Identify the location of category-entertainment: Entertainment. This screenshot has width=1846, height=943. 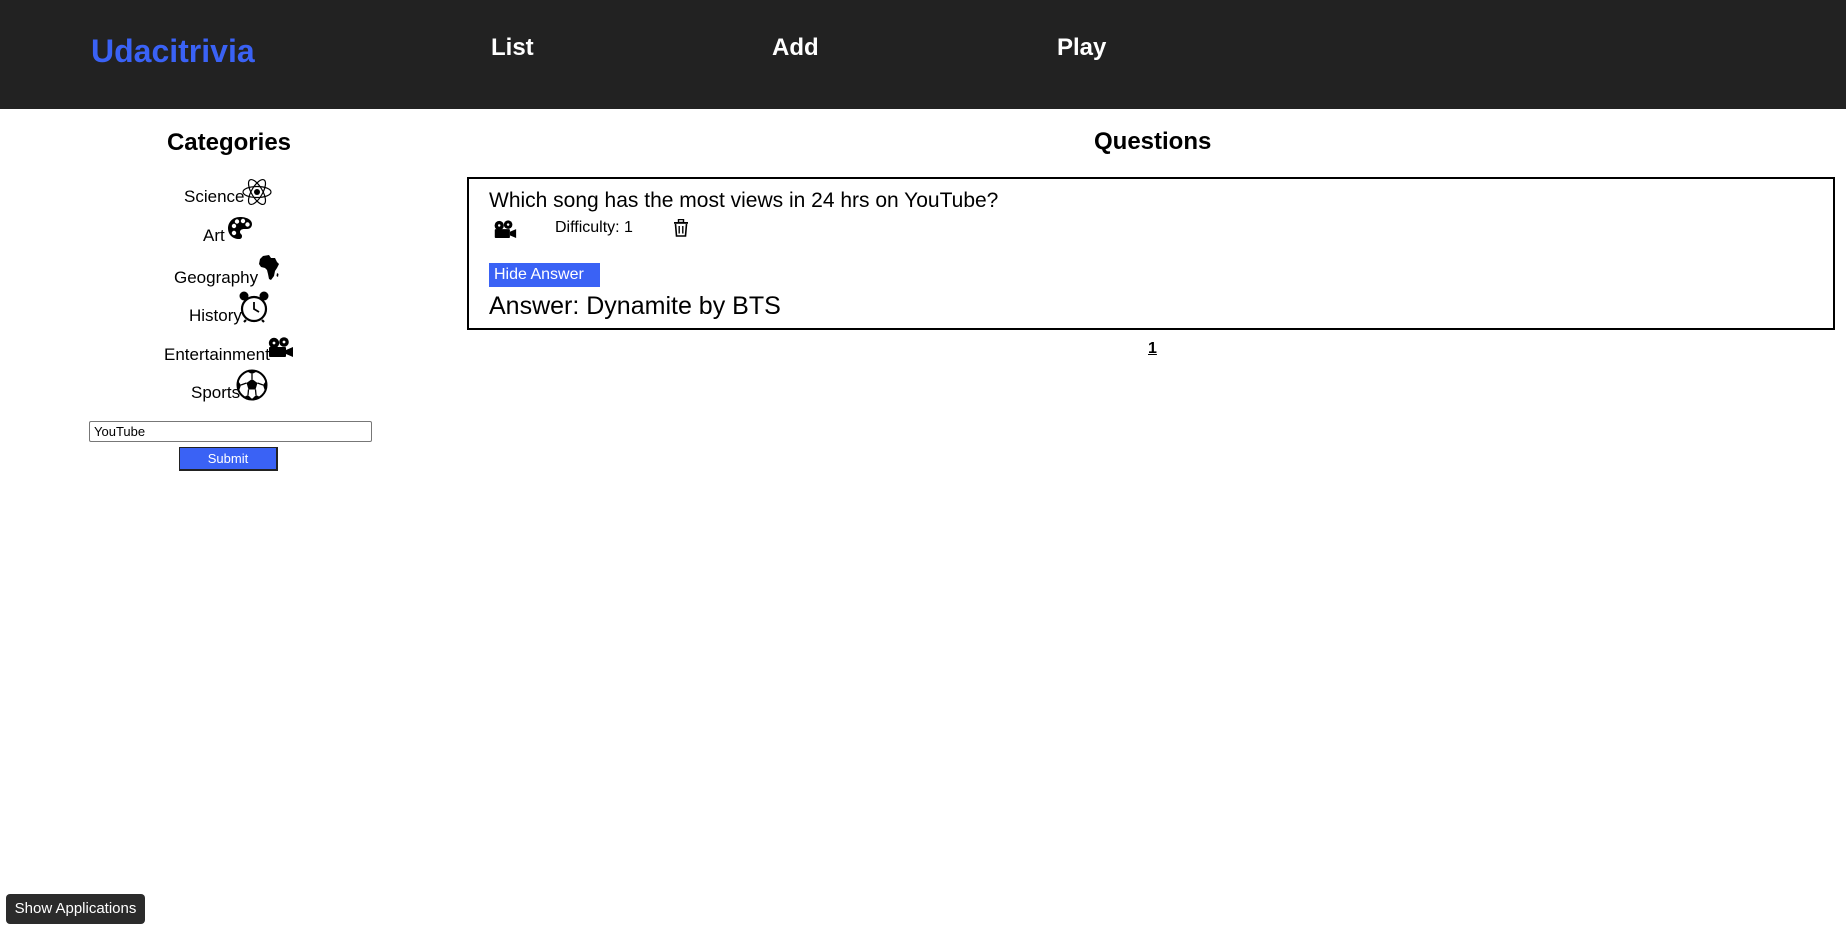
(229, 351).